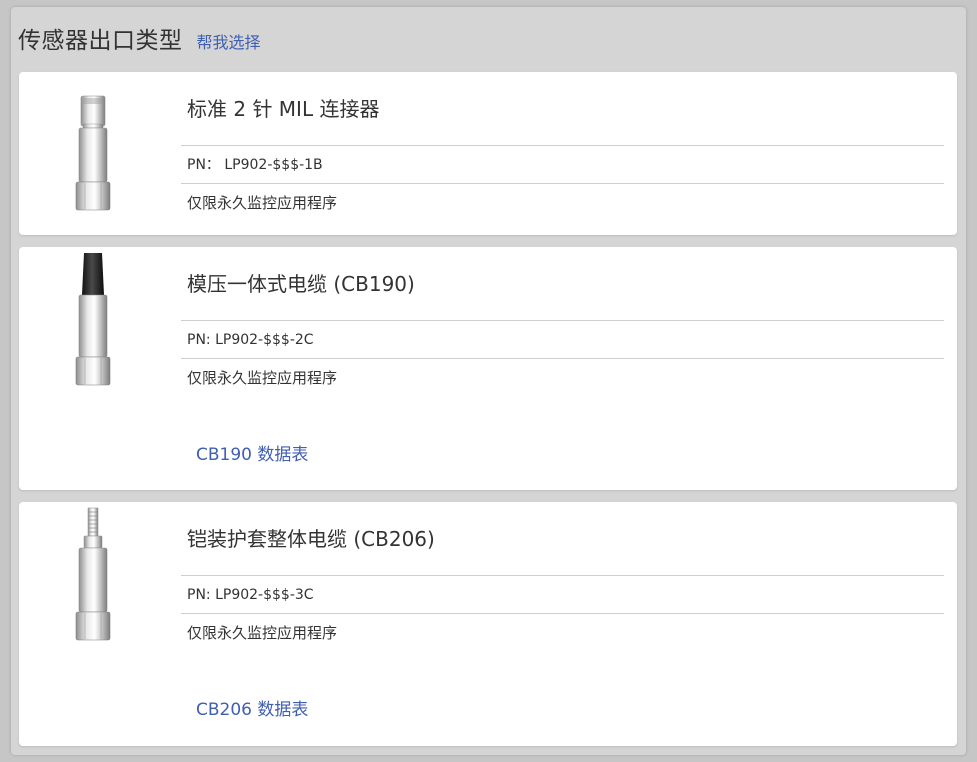 This screenshot has height=762, width=977. Describe the element at coordinates (562, 595) in the screenshot. I see `part-number: PN: LP902-$$$-3C` at that location.